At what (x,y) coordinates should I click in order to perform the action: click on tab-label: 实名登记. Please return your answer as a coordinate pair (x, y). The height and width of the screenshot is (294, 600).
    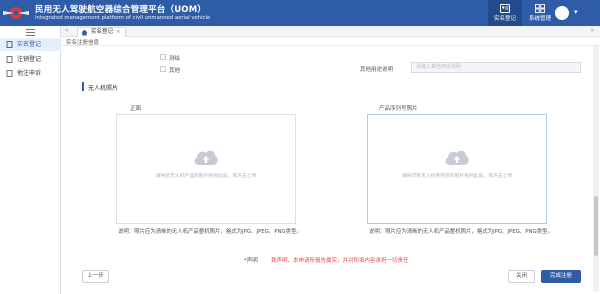
    Looking at the image, I should click on (102, 32).